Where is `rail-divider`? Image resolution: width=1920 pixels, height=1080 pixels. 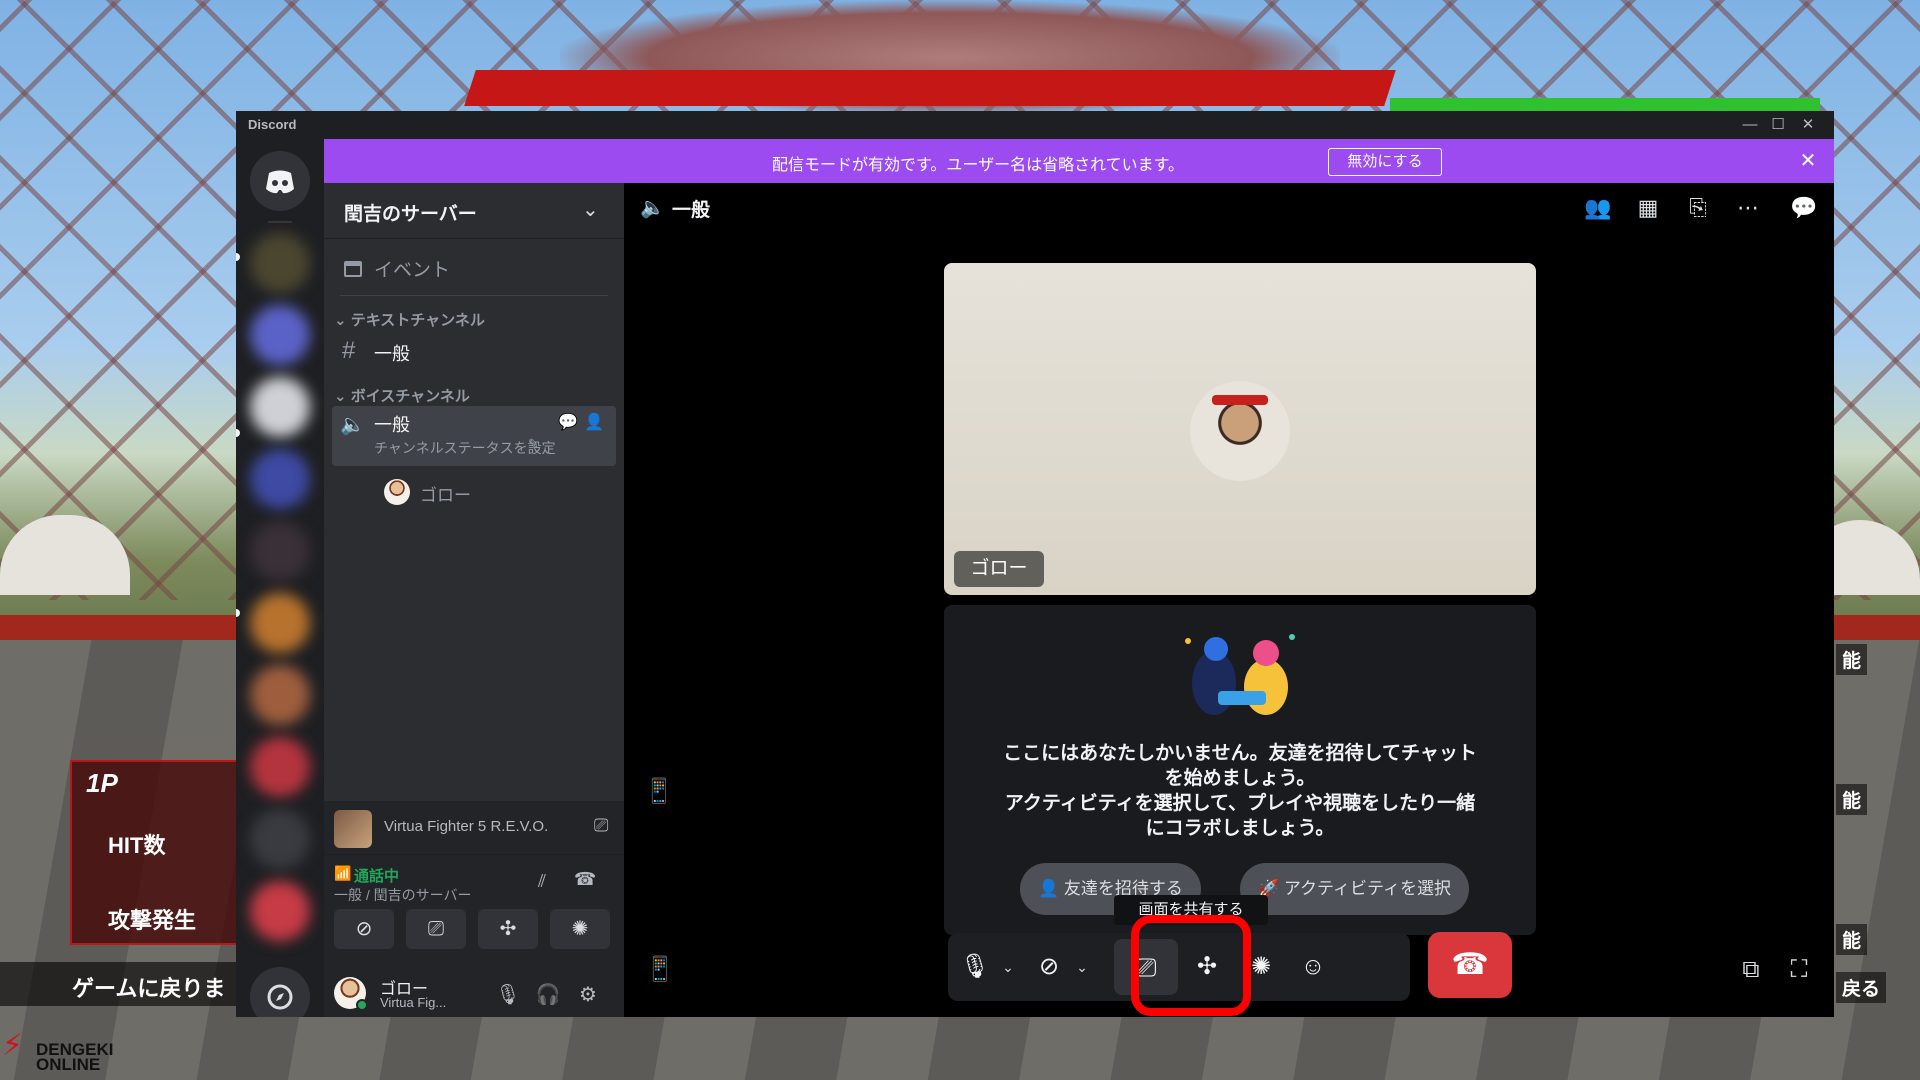 rail-divider is located at coordinates (280, 222).